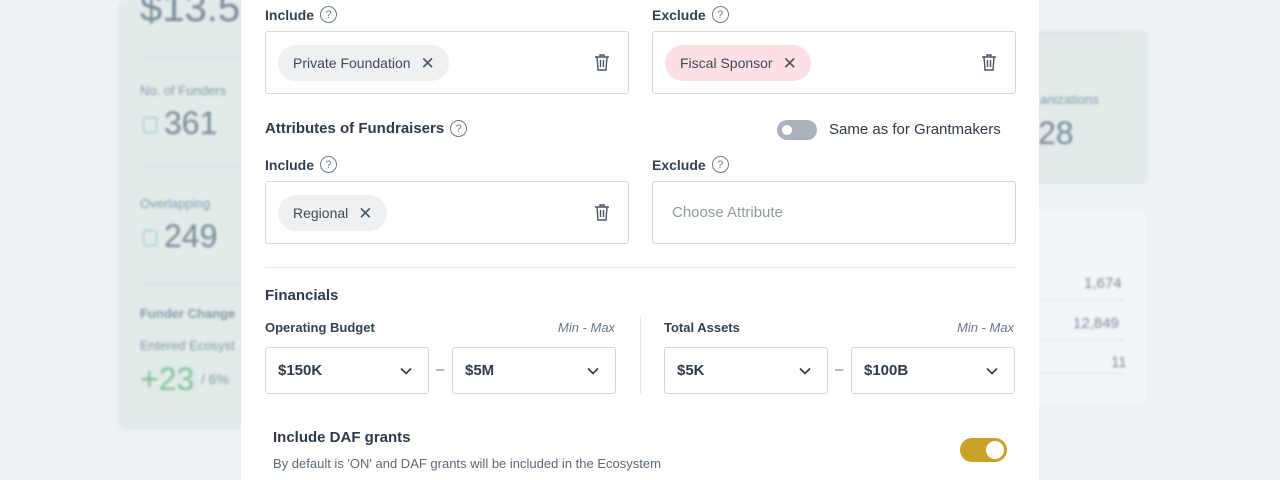  What do you see at coordinates (332, 213) in the screenshot?
I see `attribute-chip: Regional ✕` at bounding box center [332, 213].